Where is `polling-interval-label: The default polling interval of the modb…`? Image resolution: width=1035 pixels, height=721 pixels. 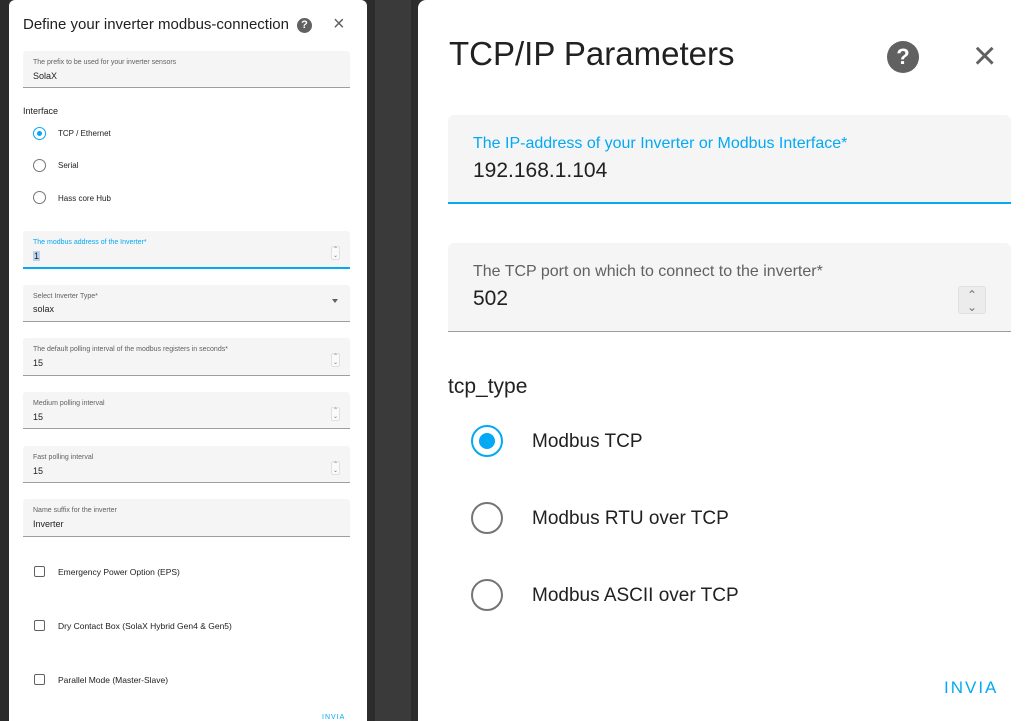
polling-interval-label: The default polling interval of the modb… is located at coordinates (130, 349).